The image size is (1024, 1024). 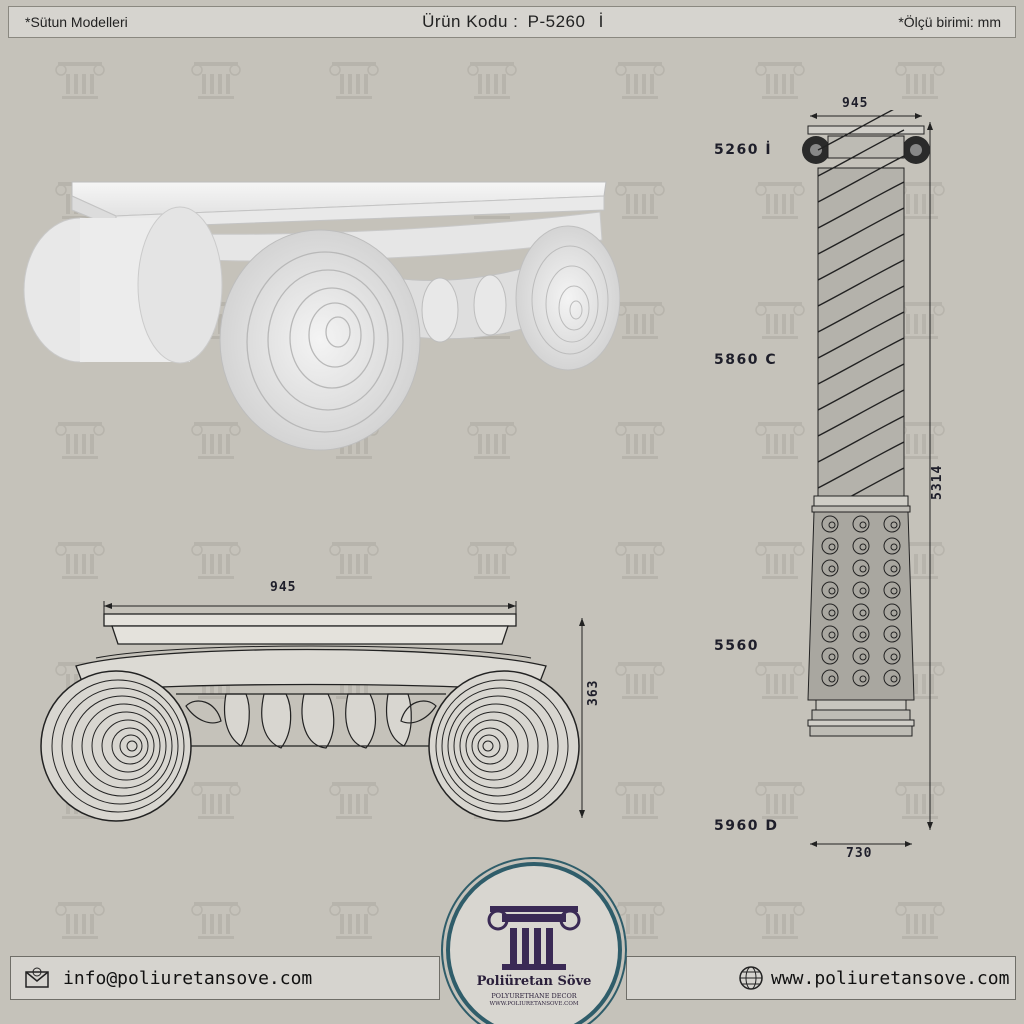 What do you see at coordinates (601, 21) in the screenshot?
I see `product-code-variant: İ` at bounding box center [601, 21].